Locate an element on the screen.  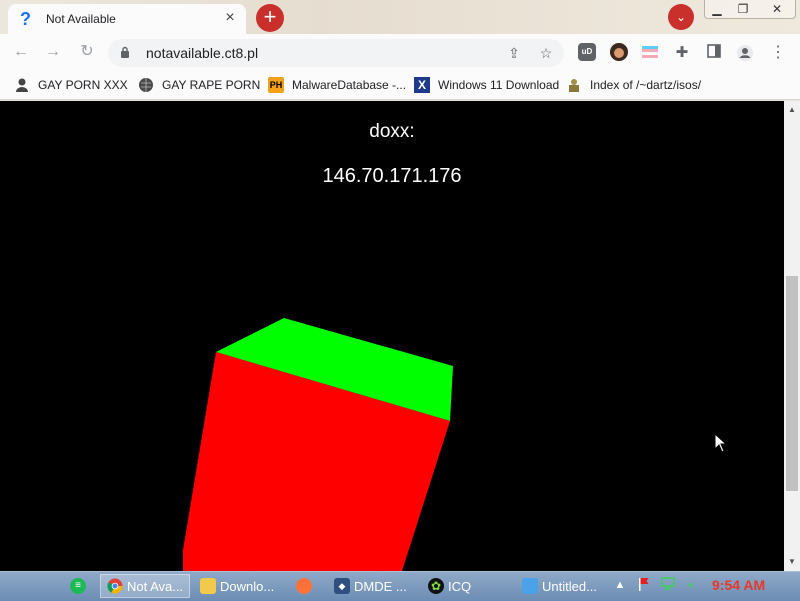
taskbar-item-icq: ✿ ICQ is located at coordinates (465, 586).